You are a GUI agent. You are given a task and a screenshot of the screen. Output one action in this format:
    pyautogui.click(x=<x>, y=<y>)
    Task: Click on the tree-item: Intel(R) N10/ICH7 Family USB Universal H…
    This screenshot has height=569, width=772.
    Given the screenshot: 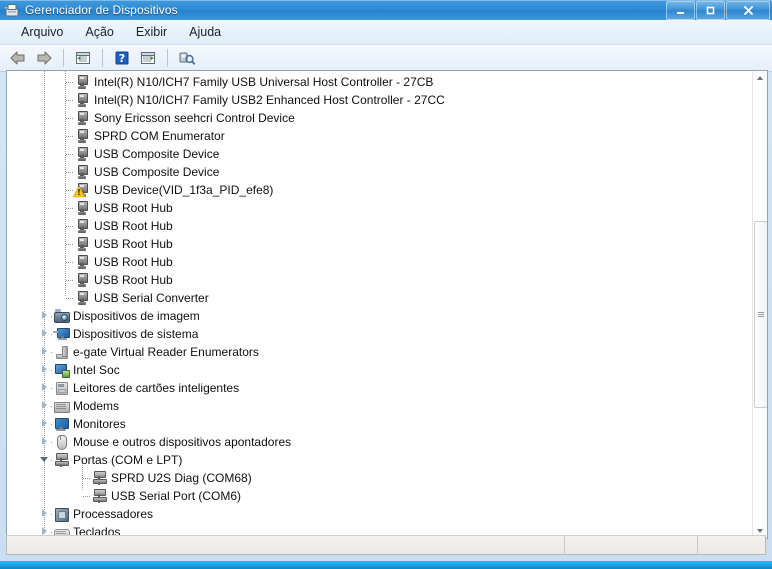 What is the action you would take?
    pyautogui.click(x=380, y=82)
    